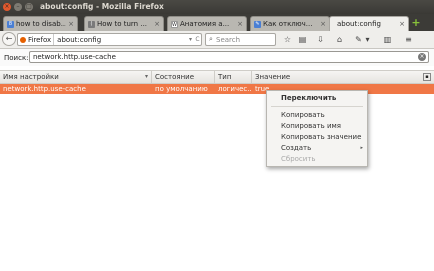 The width and height of the screenshot is (434, 271). I want to click on column-header-label: Имя настройки, so click(31, 77).